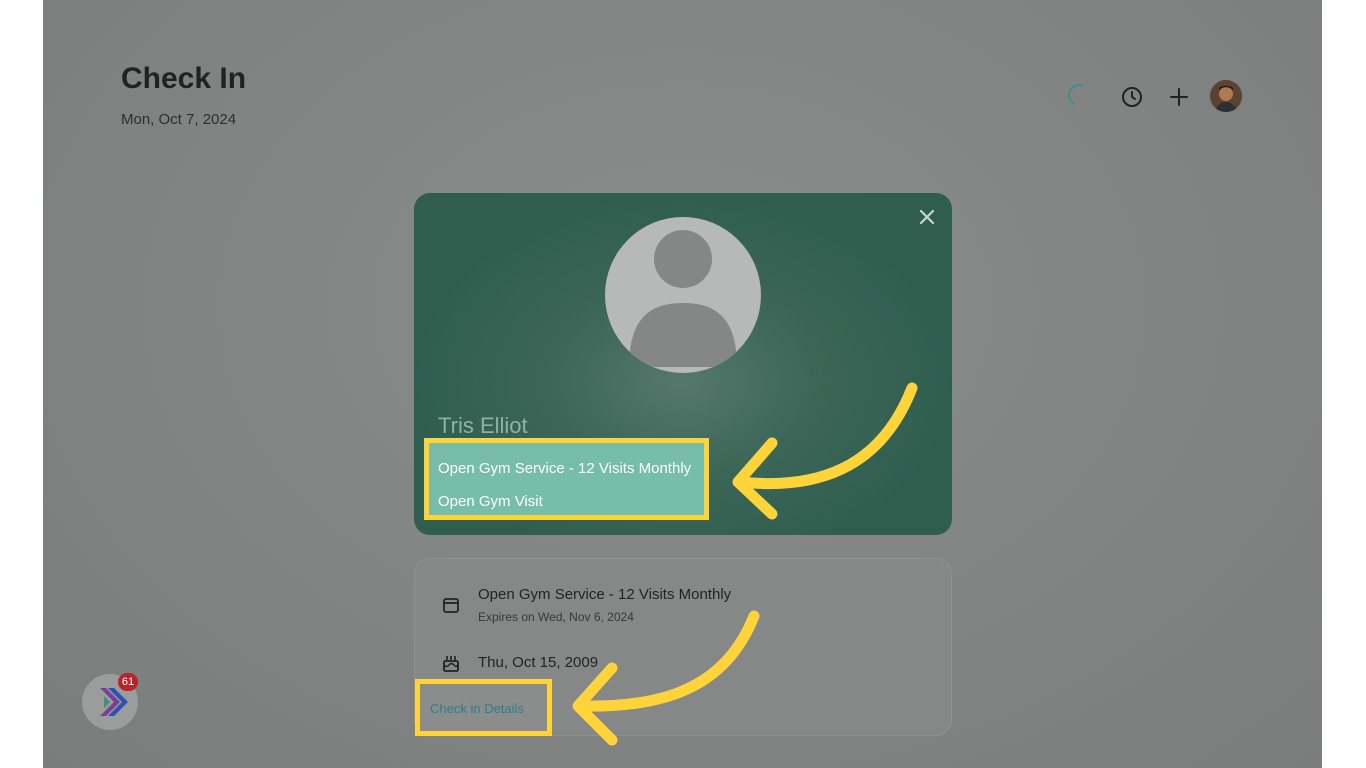 Image resolution: width=1366 pixels, height=768 pixels. Describe the element at coordinates (483, 425) in the screenshot. I see `member-name: Tris Elliot` at that location.